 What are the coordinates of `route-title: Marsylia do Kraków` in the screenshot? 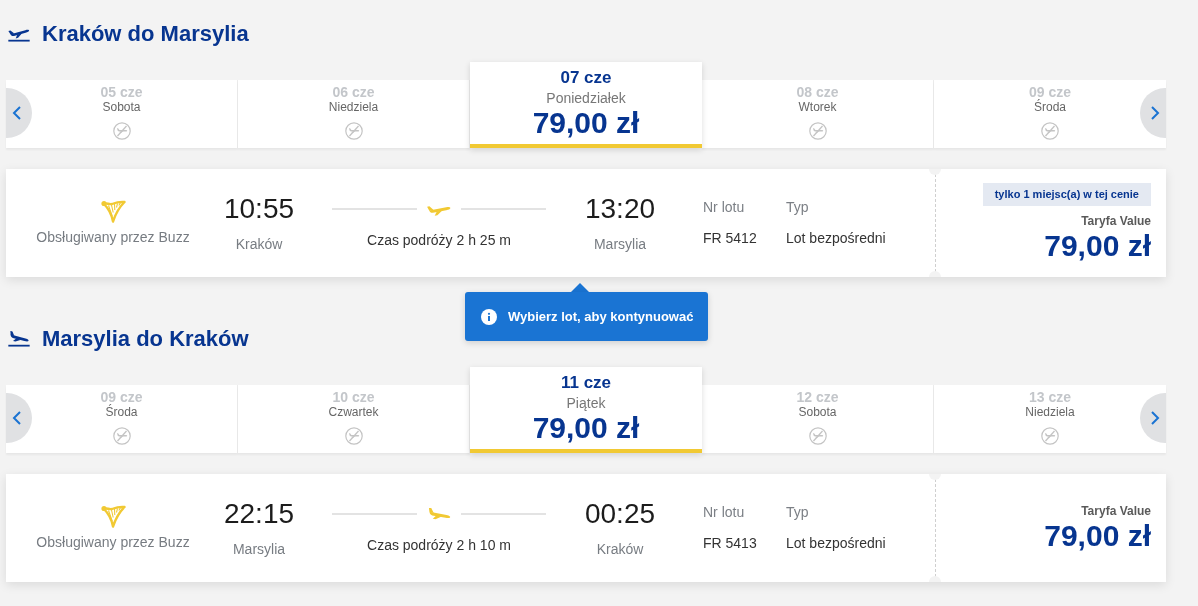 It's located at (145, 339).